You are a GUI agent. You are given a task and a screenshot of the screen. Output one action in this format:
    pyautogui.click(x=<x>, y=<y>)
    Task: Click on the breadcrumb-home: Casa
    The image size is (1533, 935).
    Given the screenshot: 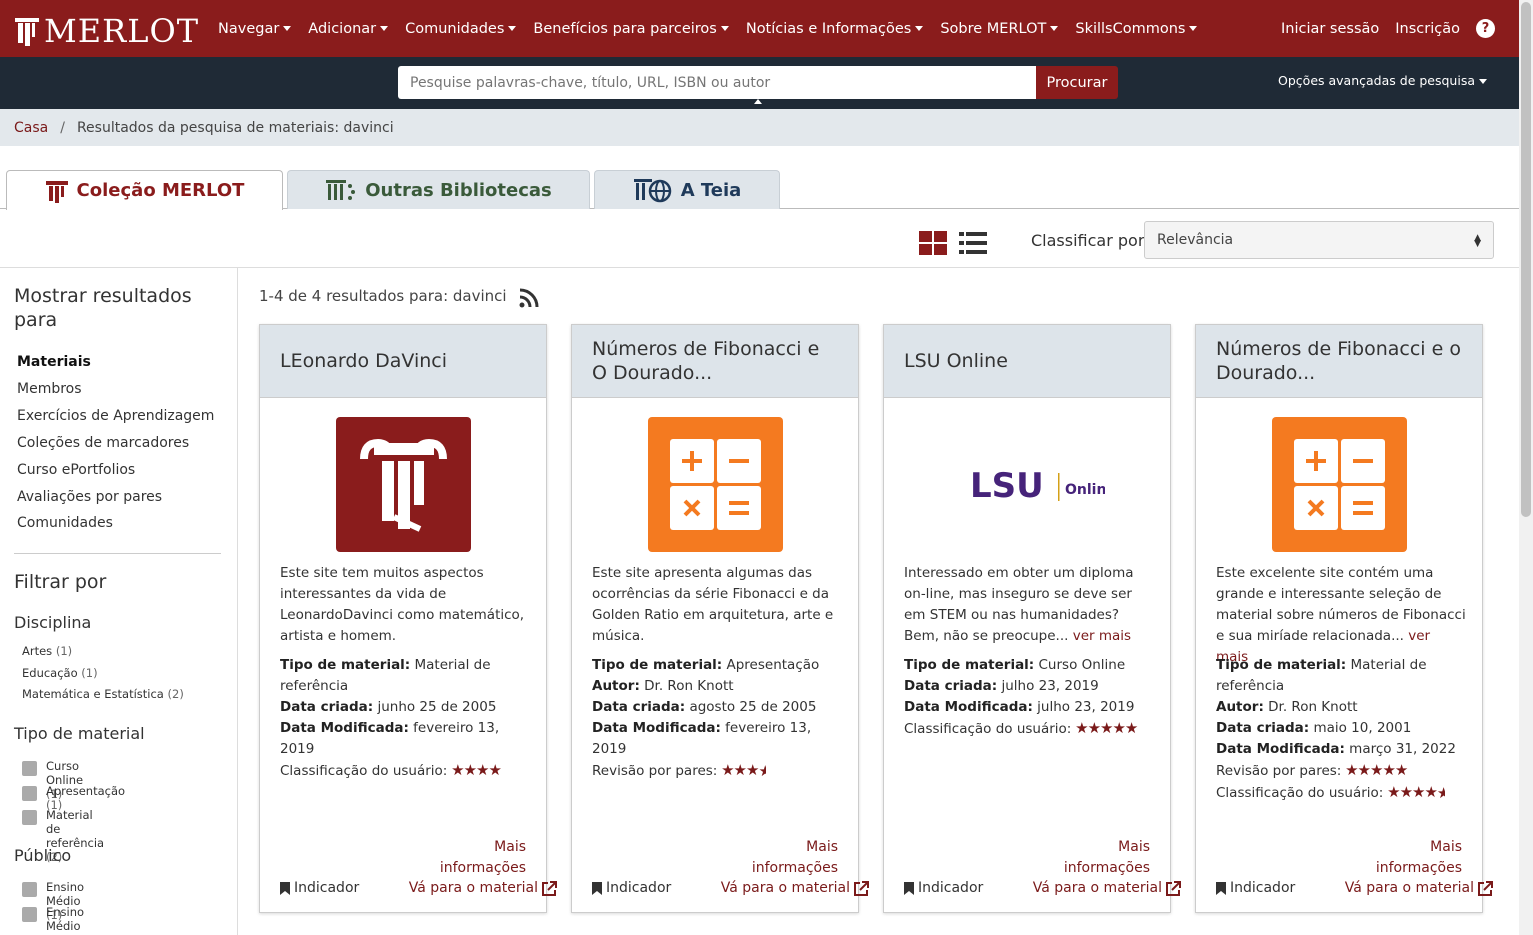 What is the action you would take?
    pyautogui.click(x=31, y=128)
    